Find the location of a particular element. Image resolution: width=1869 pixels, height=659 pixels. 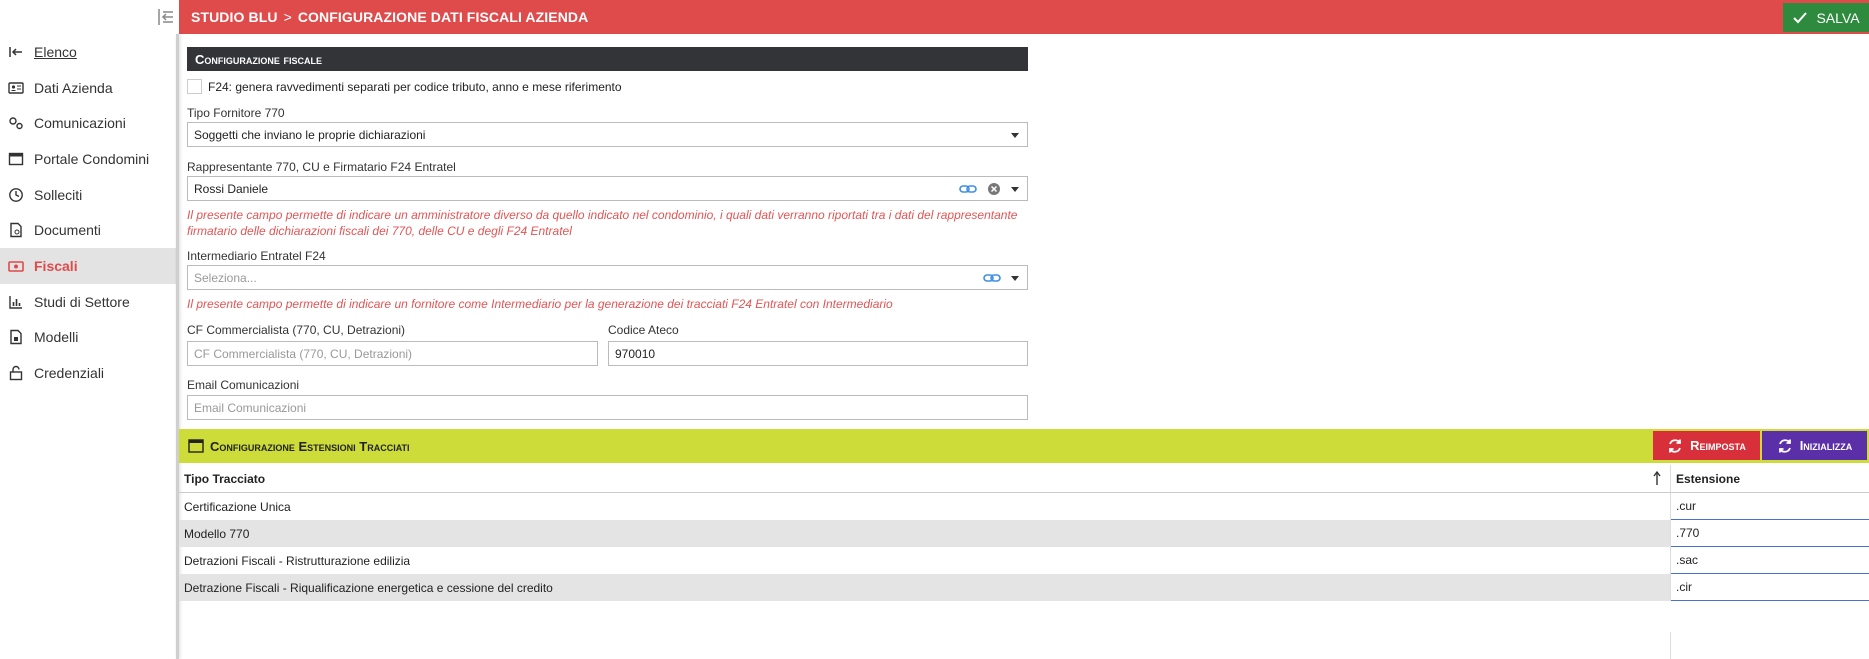

email-comunicazioni-label: Email Comunicazioni is located at coordinates (243, 385).